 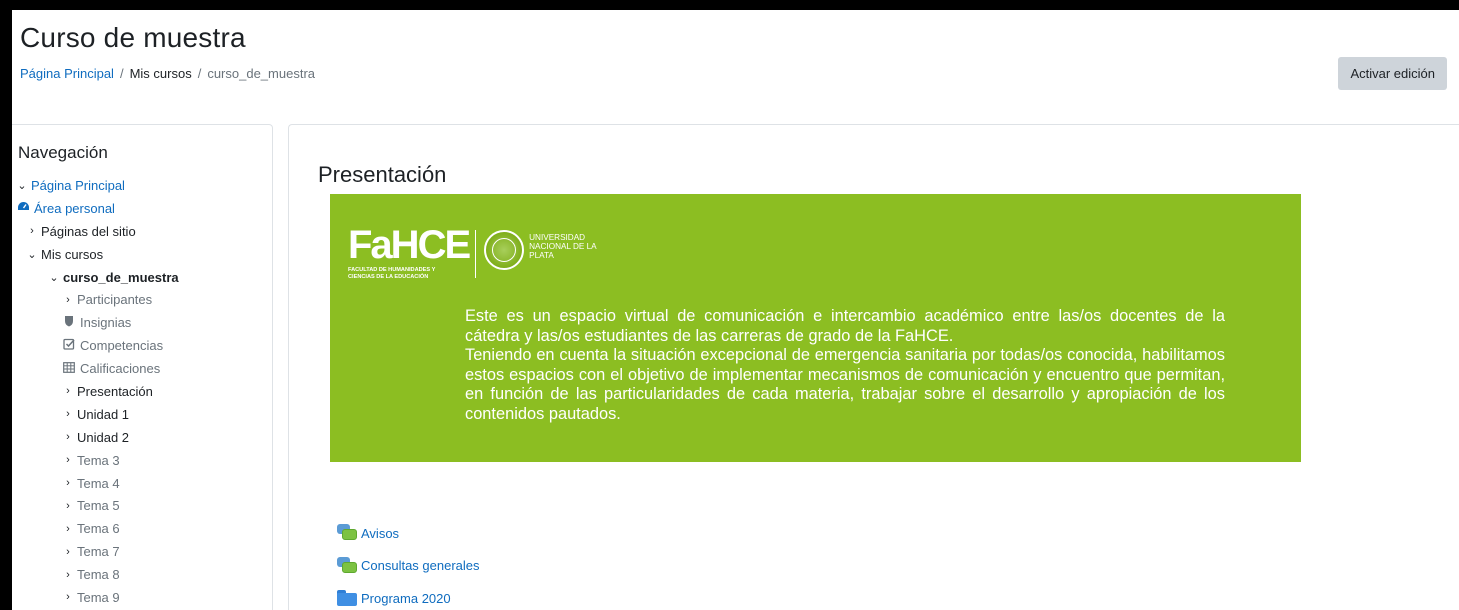 I want to click on nav-item-label: Tema 6, so click(x=98, y=528).